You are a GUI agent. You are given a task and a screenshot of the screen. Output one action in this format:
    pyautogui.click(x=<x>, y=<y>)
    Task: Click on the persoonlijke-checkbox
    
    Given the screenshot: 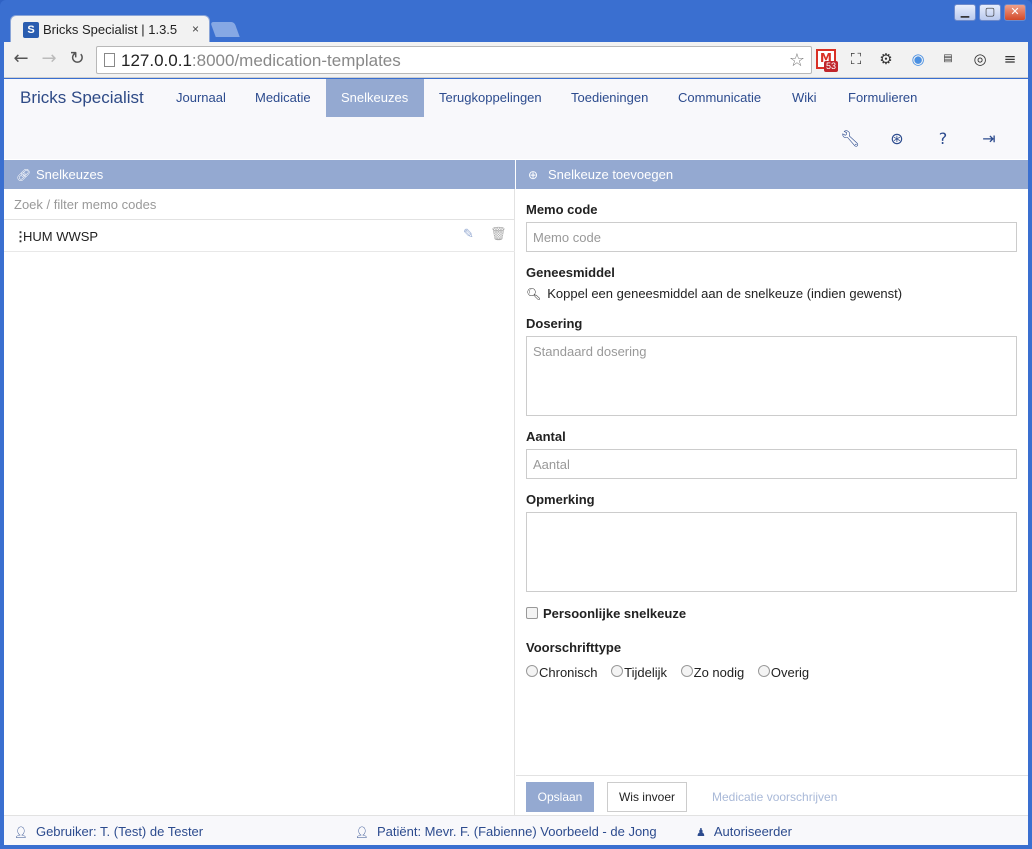 What is the action you would take?
    pyautogui.click(x=532, y=613)
    